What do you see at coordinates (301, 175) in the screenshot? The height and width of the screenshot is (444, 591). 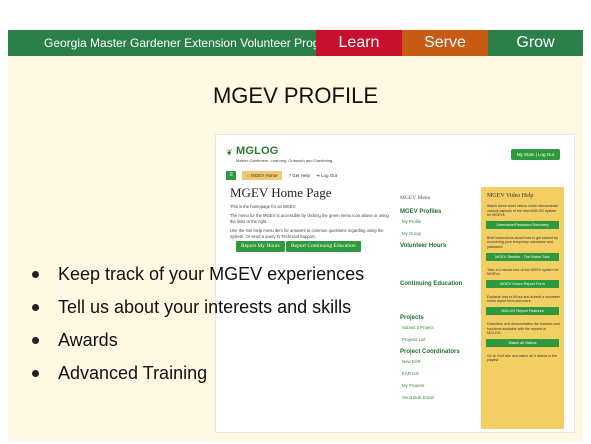 I see `nav-help-label: Get Help` at bounding box center [301, 175].